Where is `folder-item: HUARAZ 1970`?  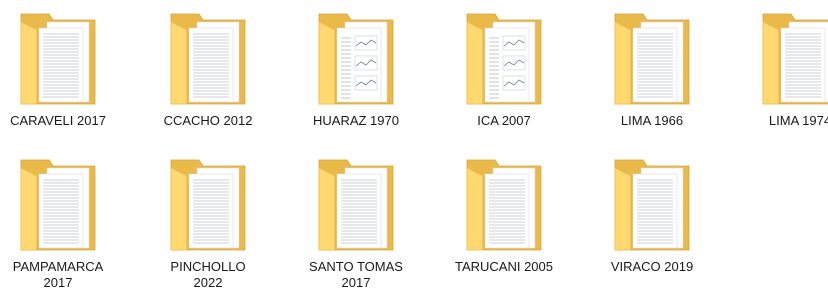 folder-item: HUARAZ 1970 is located at coordinates (356, 70).